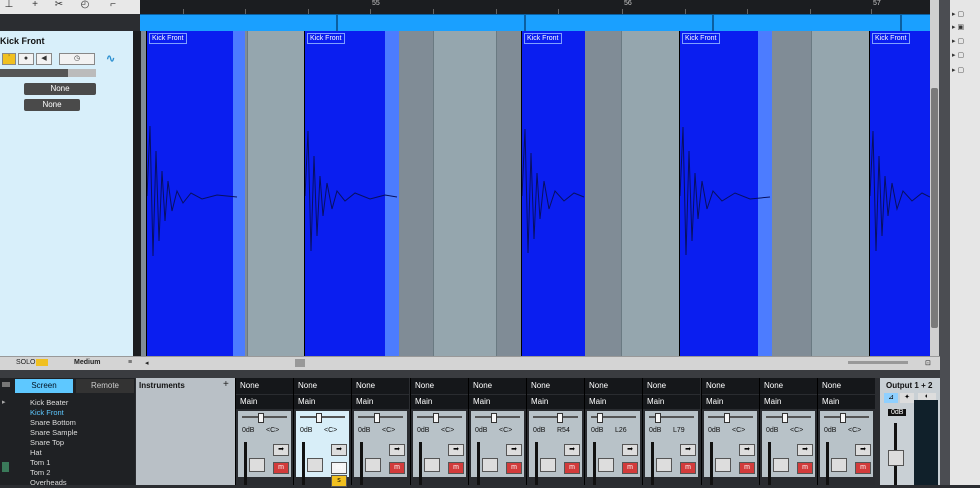 The height and width of the screenshot is (488, 980). Describe the element at coordinates (965, 27) in the screenshot. I see `folder-icon: ▸ ▣` at that location.